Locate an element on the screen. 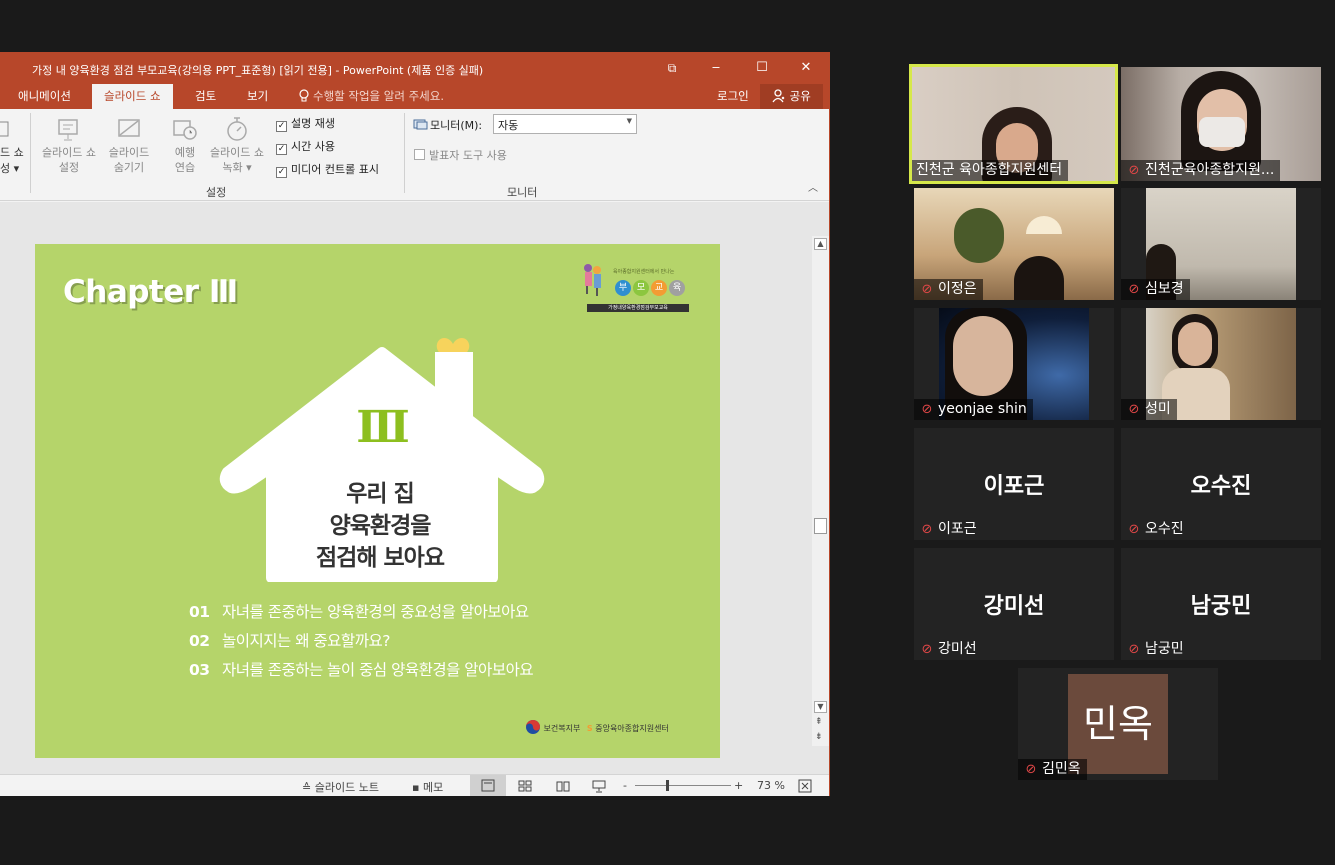 The height and width of the screenshot is (865, 1335). setup-label-2: 설정 is located at coordinates (69, 167).